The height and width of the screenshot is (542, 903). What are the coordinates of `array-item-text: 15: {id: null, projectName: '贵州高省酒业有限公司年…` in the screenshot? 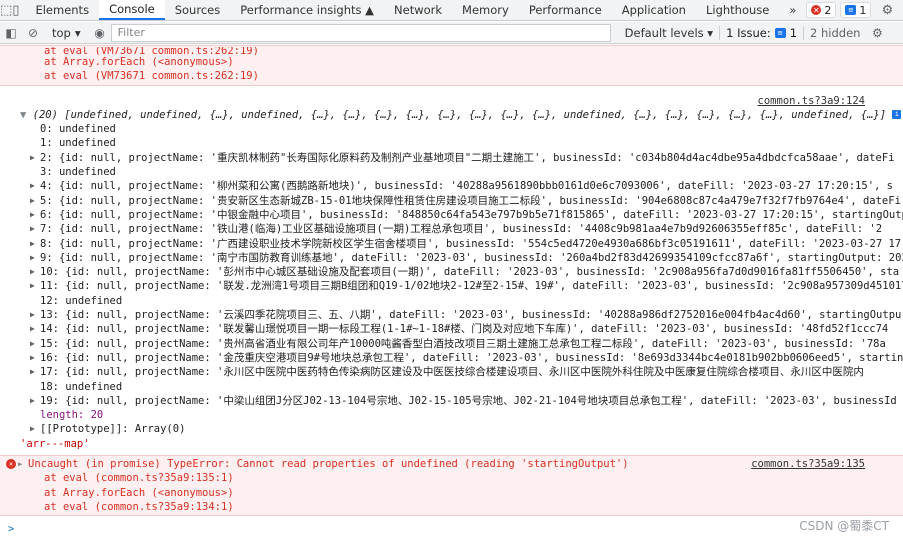 It's located at (463, 343).